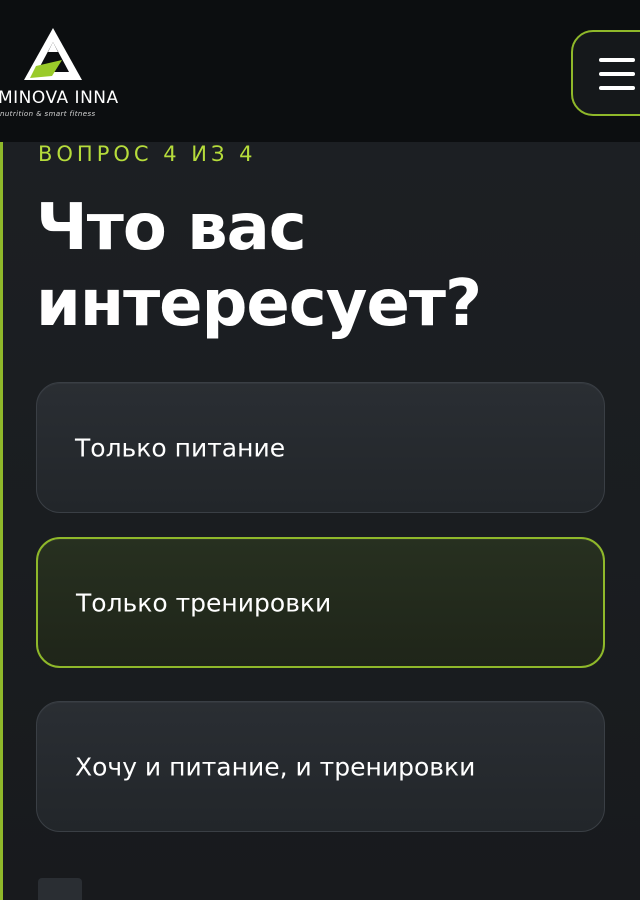 This screenshot has height=900, width=640. Describe the element at coordinates (53, 54) in the screenshot. I see `triangle-a-logo-icon` at that location.